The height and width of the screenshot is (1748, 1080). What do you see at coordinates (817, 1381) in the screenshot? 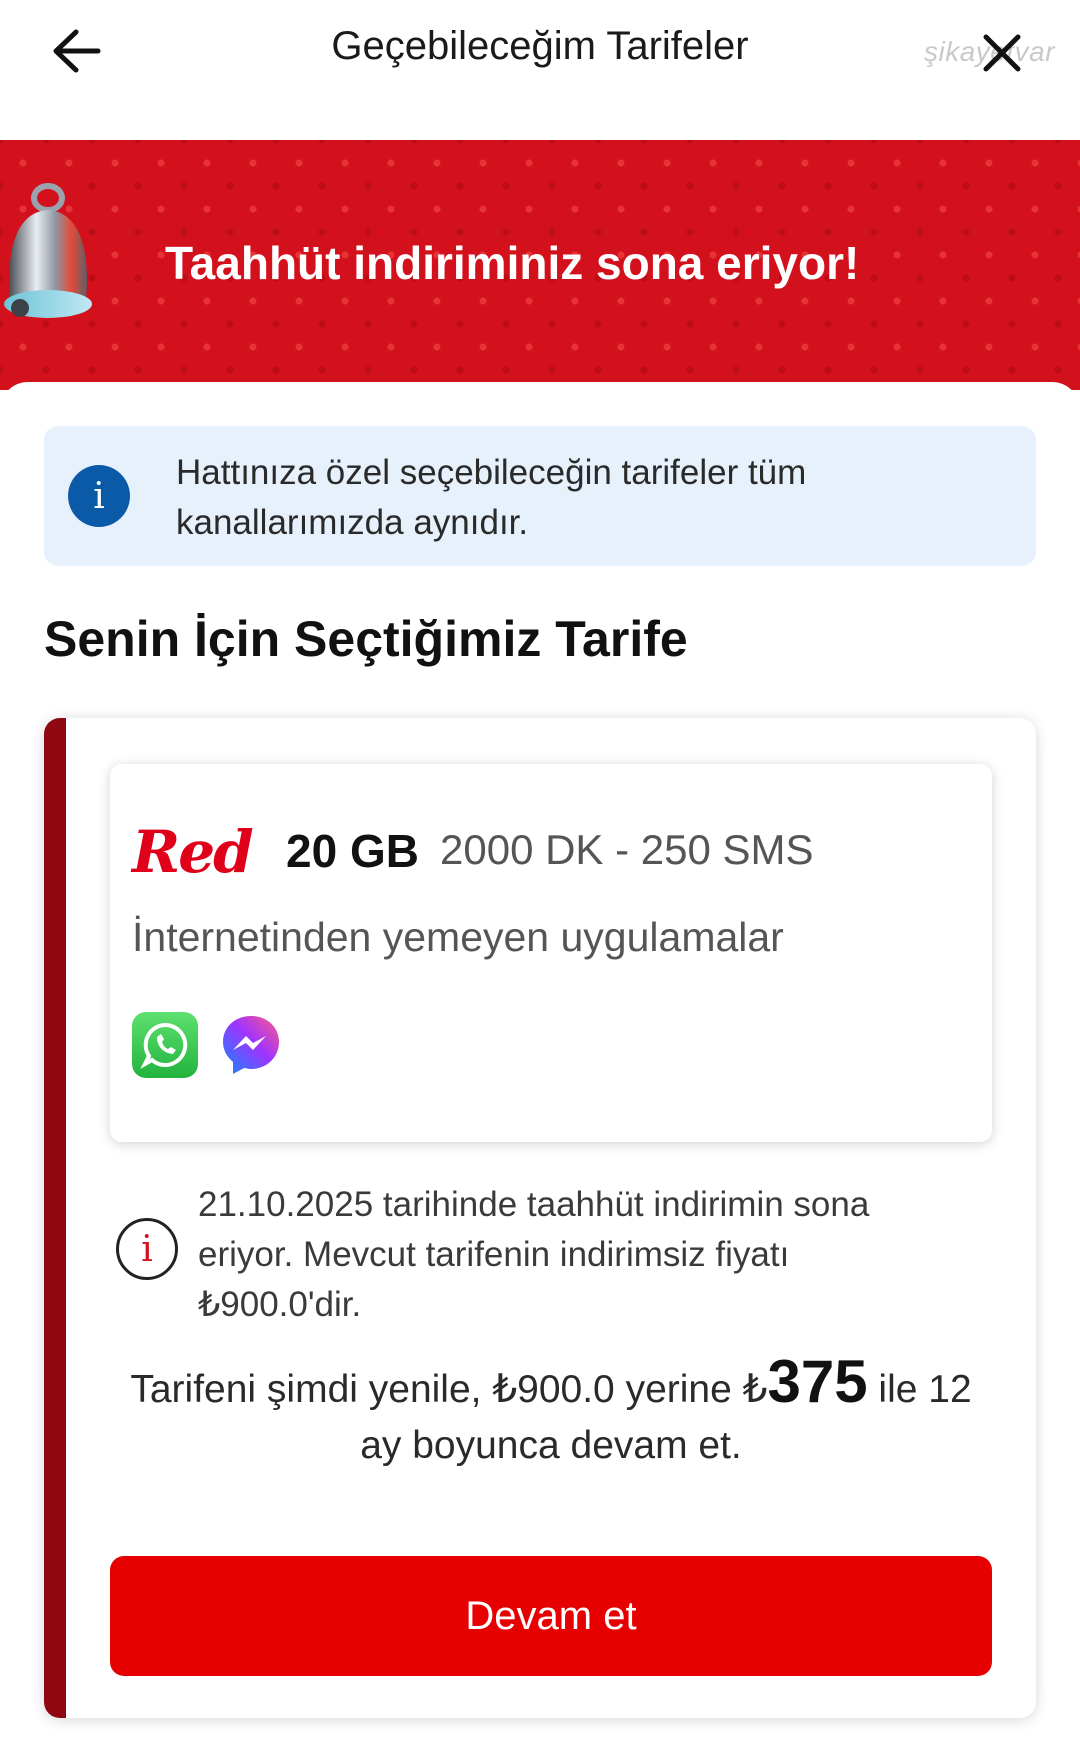
I see `offer-price: 375` at bounding box center [817, 1381].